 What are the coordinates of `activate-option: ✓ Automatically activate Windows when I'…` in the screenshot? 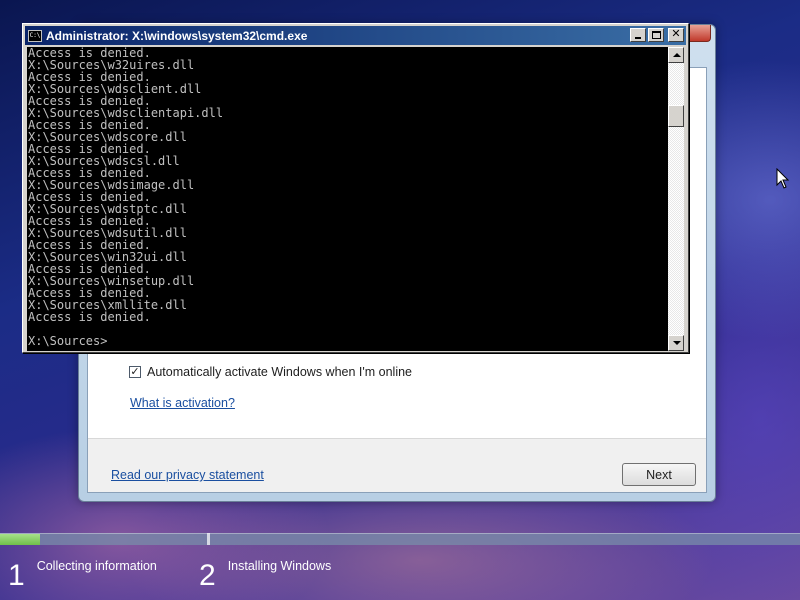 It's located at (270, 372).